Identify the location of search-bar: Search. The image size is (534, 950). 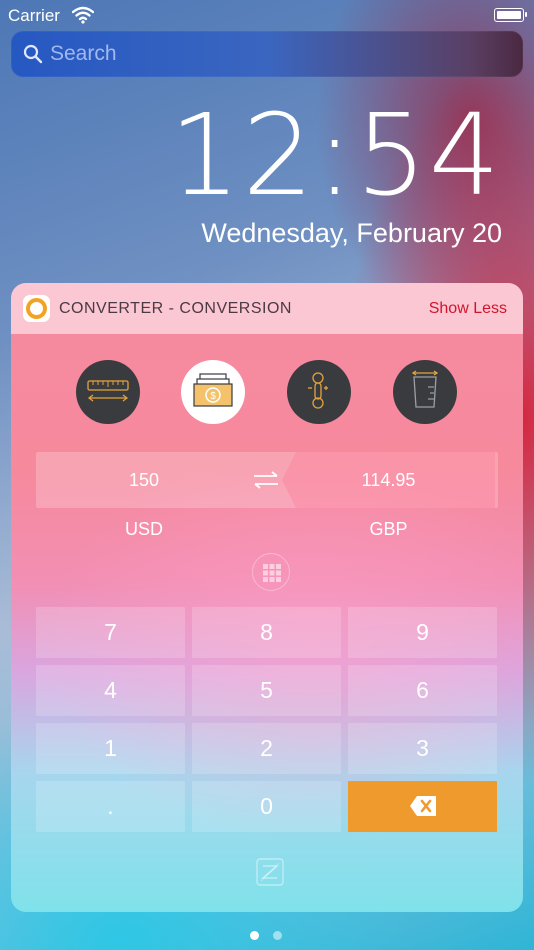
(267, 54).